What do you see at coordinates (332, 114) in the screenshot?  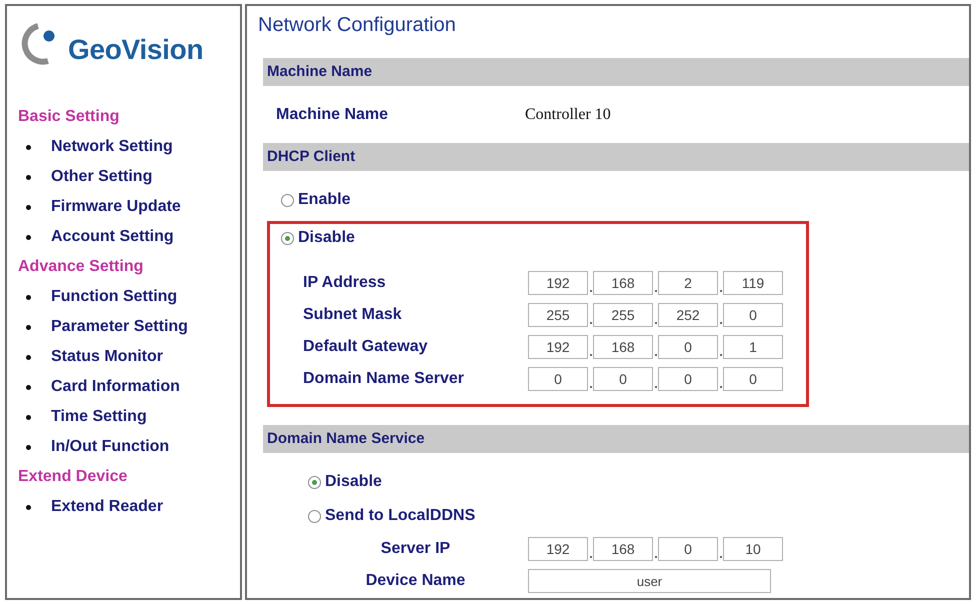 I see `field-label: Machine Name` at bounding box center [332, 114].